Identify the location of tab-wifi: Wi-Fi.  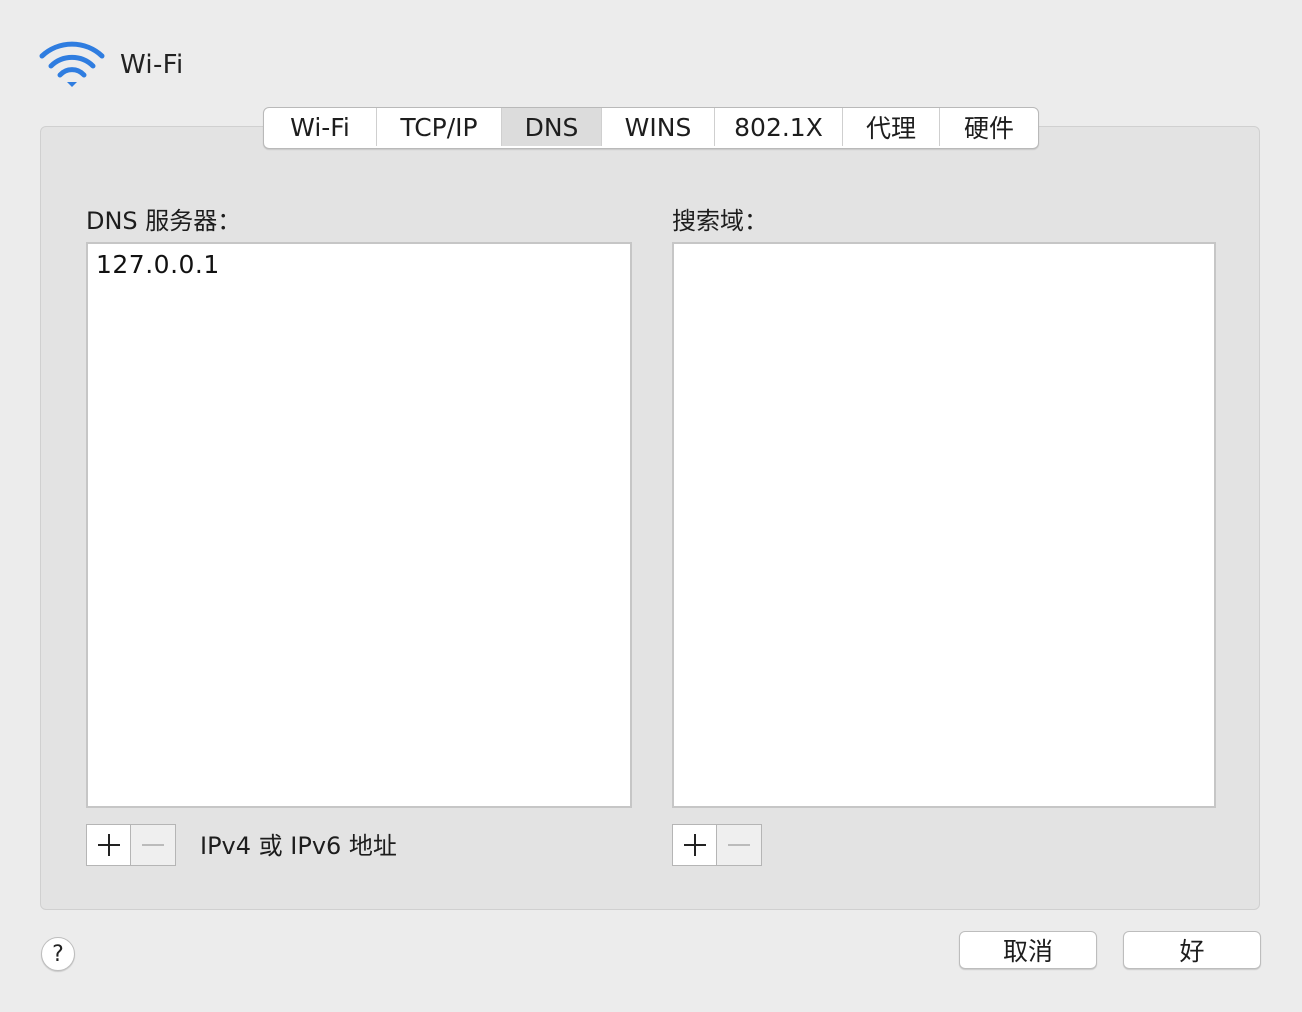
(320, 127).